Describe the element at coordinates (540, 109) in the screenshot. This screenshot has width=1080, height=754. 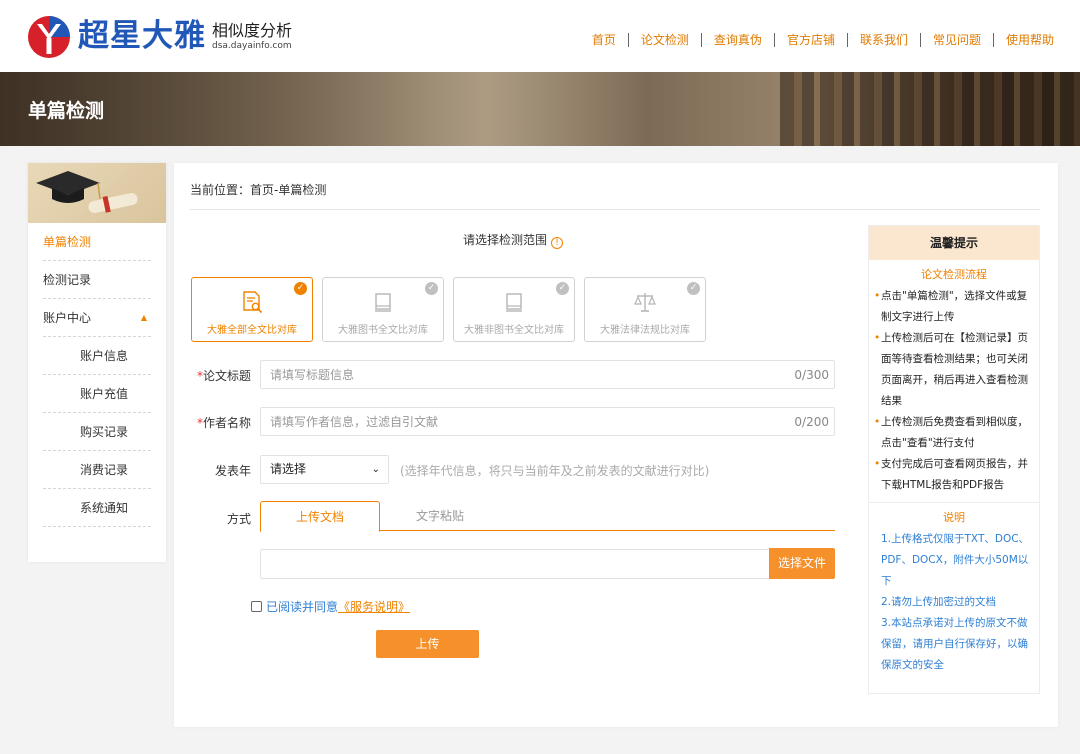
I see `page-banner: 单篇检测` at that location.